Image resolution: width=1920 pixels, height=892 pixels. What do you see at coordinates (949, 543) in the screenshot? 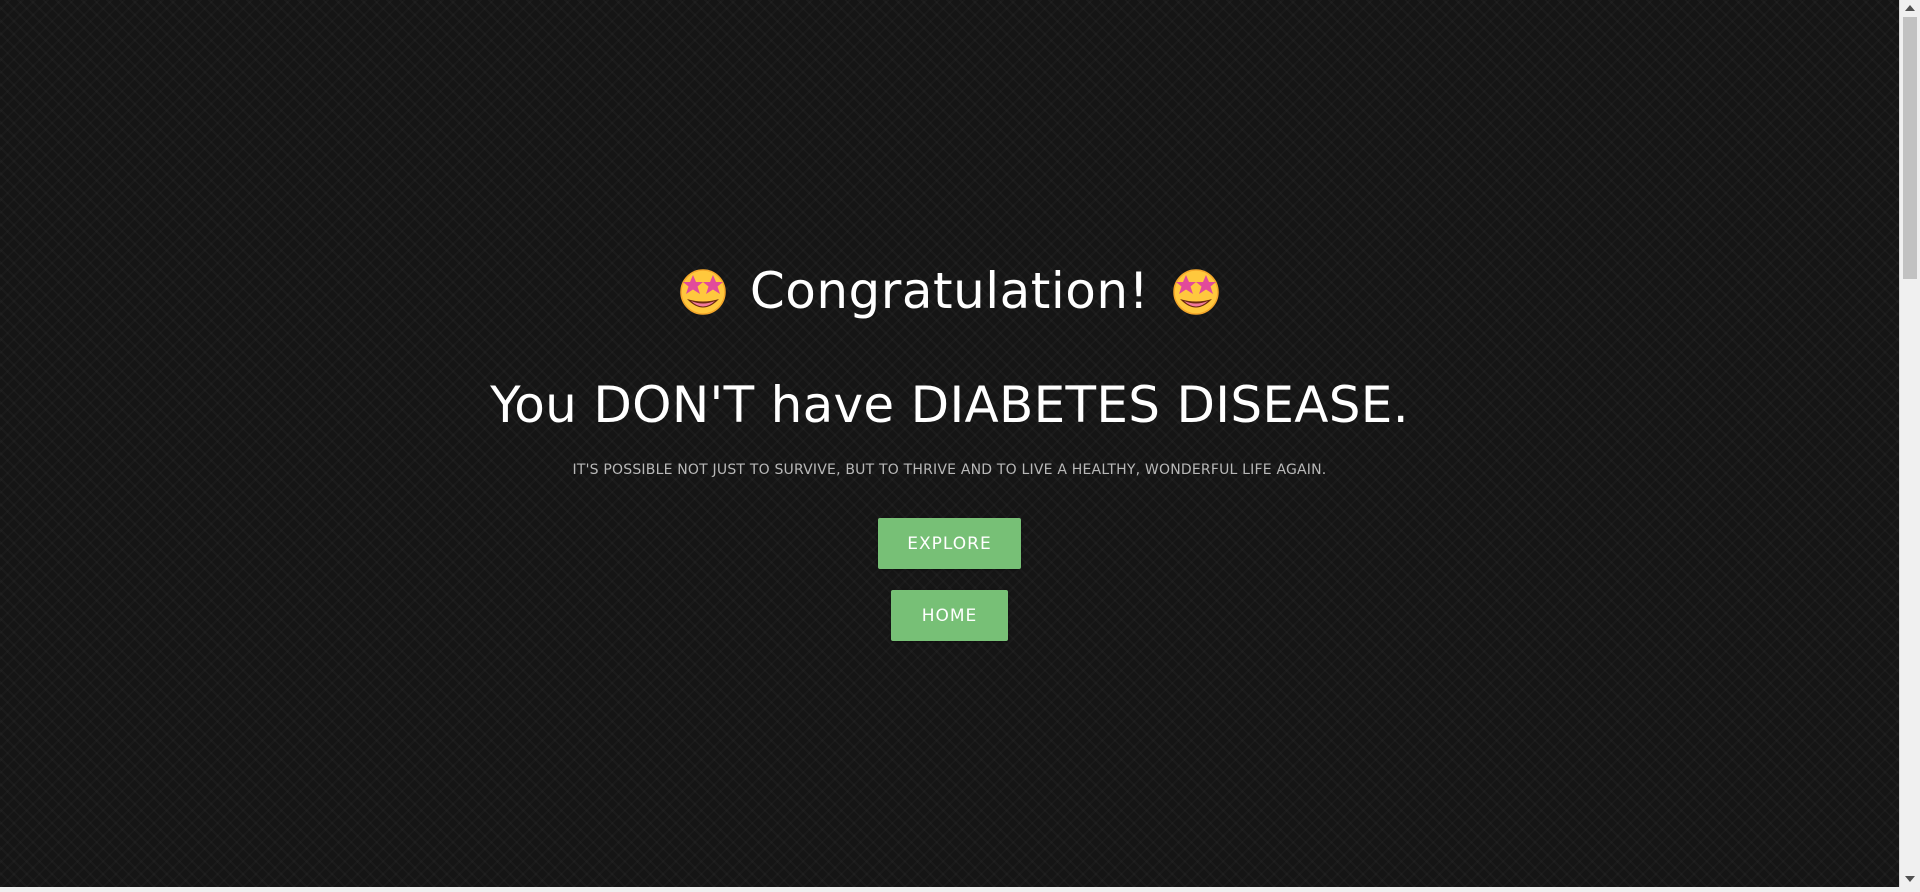
I see `explore-button: EXPLORE` at bounding box center [949, 543].